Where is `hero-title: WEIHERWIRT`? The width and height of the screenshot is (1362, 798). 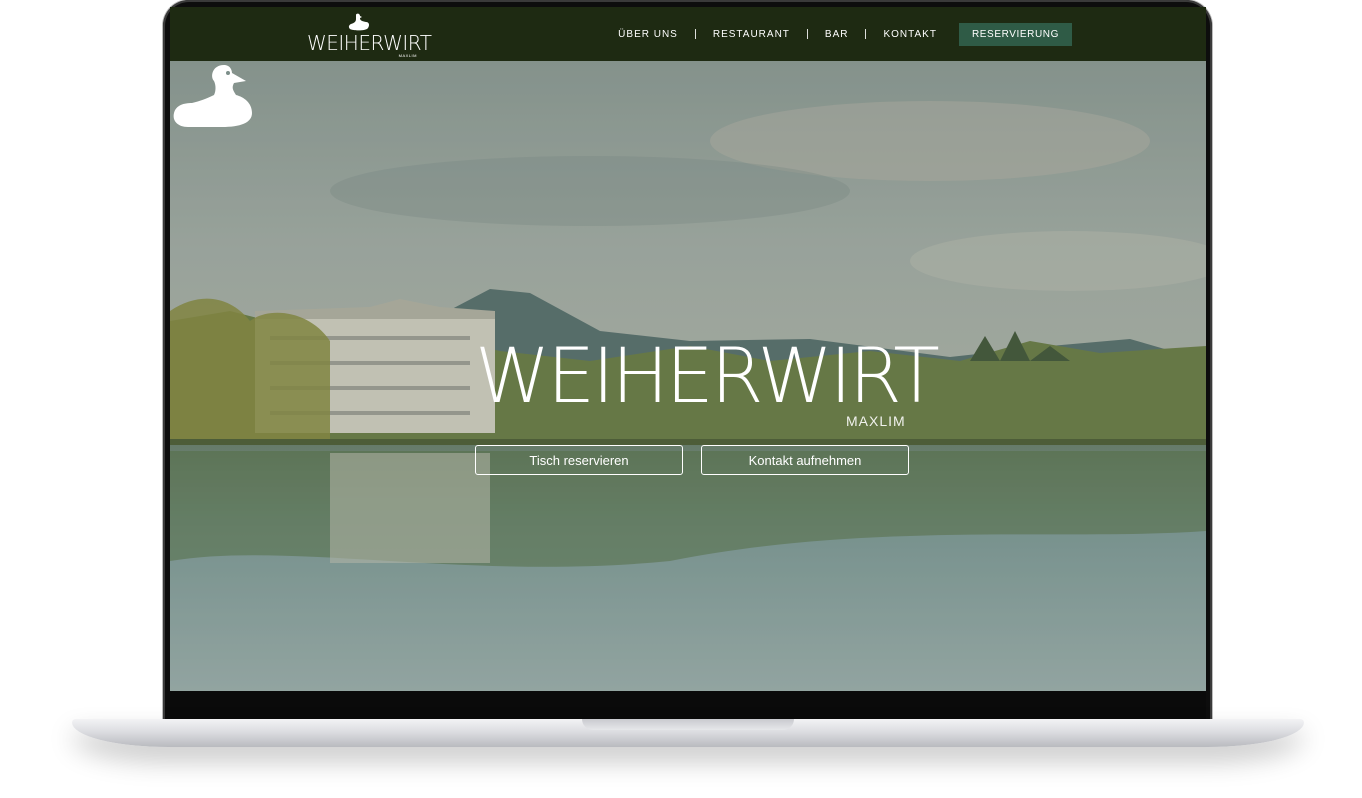 hero-title: WEIHERWIRT is located at coordinates (707, 375).